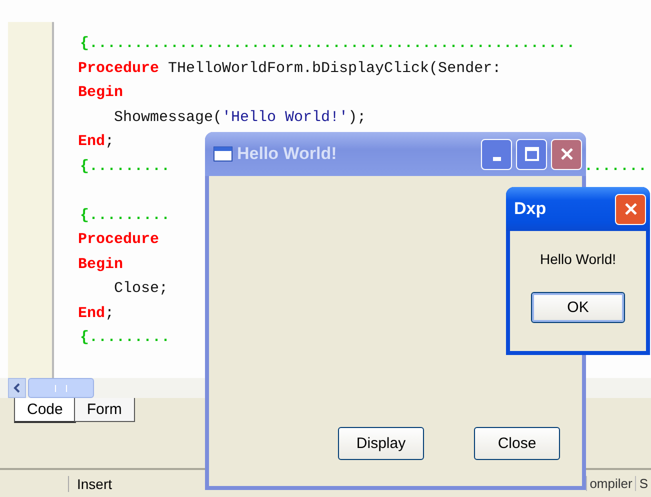 The image size is (651, 497). What do you see at coordinates (517, 443) in the screenshot?
I see `dialog-button: Close` at bounding box center [517, 443].